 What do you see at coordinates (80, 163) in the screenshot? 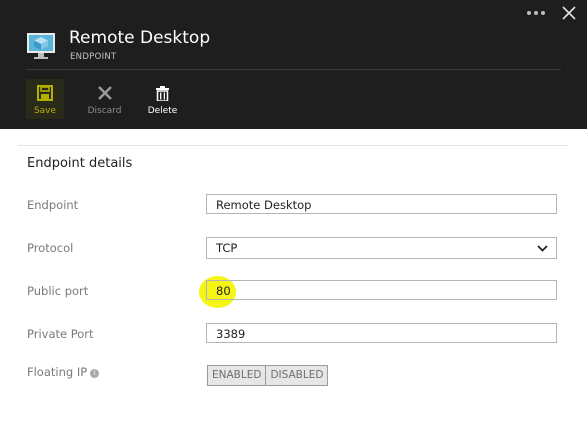
I see `section-title: Endpoint details` at bounding box center [80, 163].